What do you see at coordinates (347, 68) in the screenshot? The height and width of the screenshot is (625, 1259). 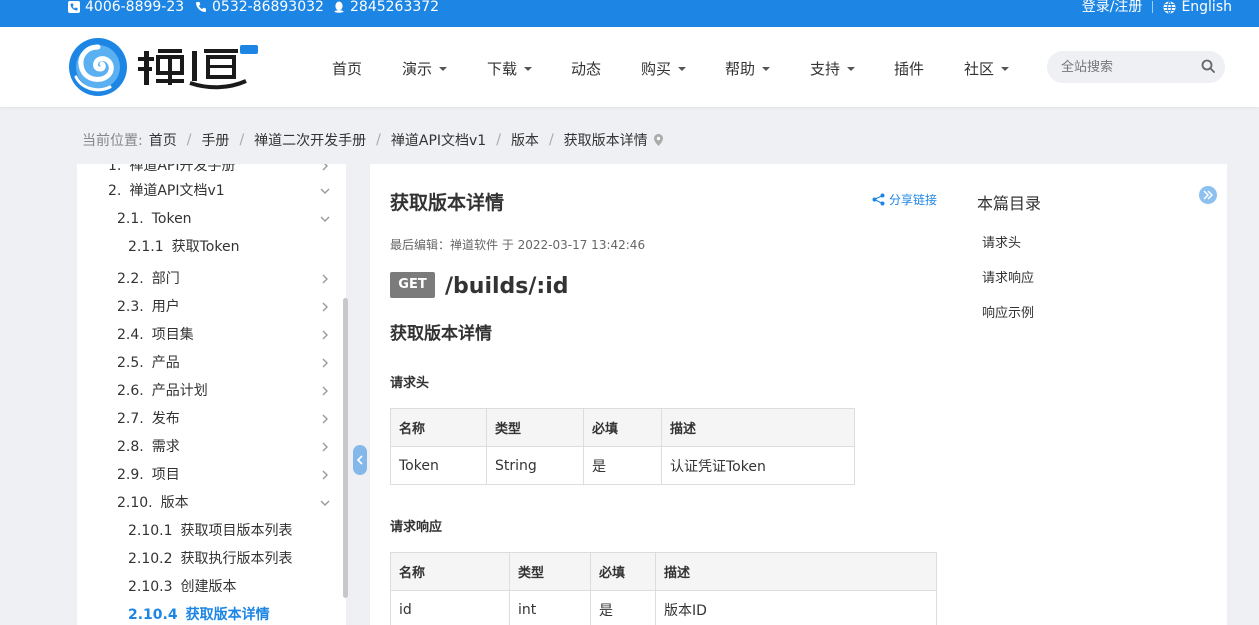 I see `nav-home: 首页` at bounding box center [347, 68].